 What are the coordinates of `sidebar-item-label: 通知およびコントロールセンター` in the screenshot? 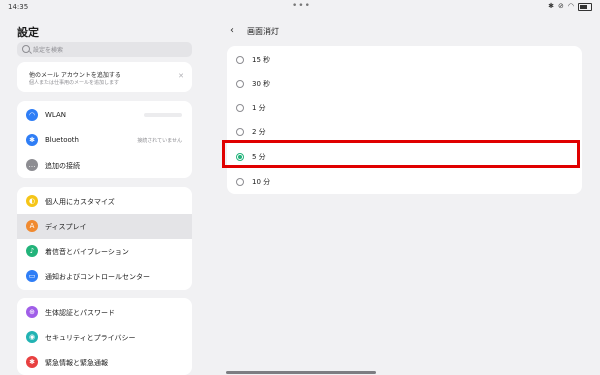 It's located at (97, 277).